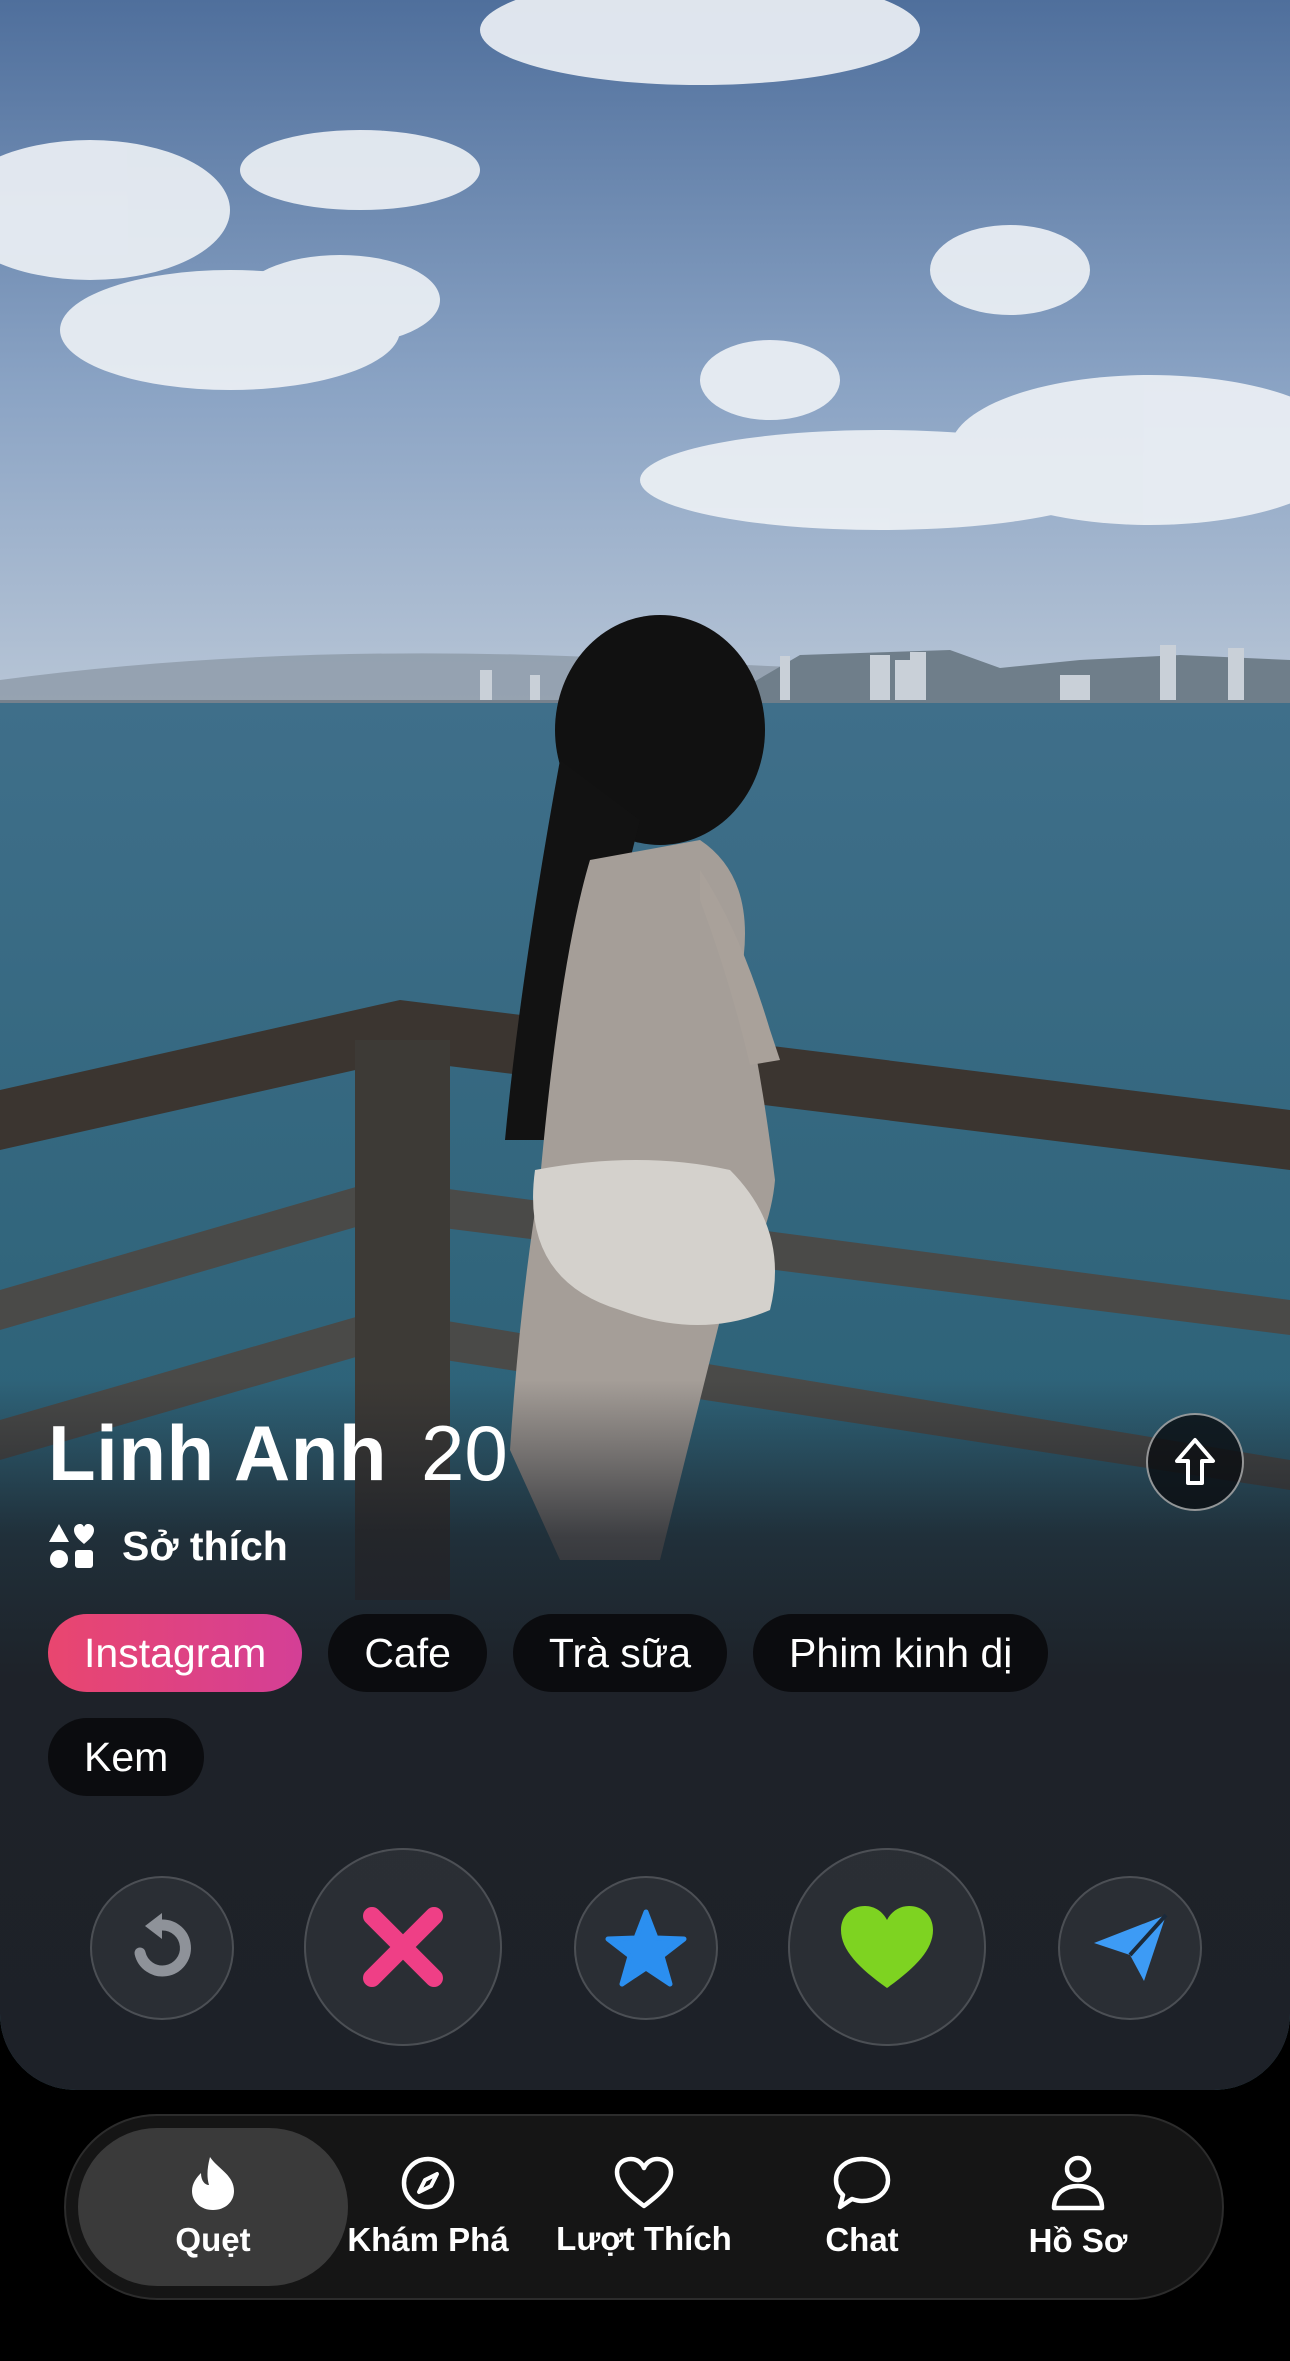 This screenshot has height=2361, width=1290. I want to click on interests-icon, so click(71, 1546).